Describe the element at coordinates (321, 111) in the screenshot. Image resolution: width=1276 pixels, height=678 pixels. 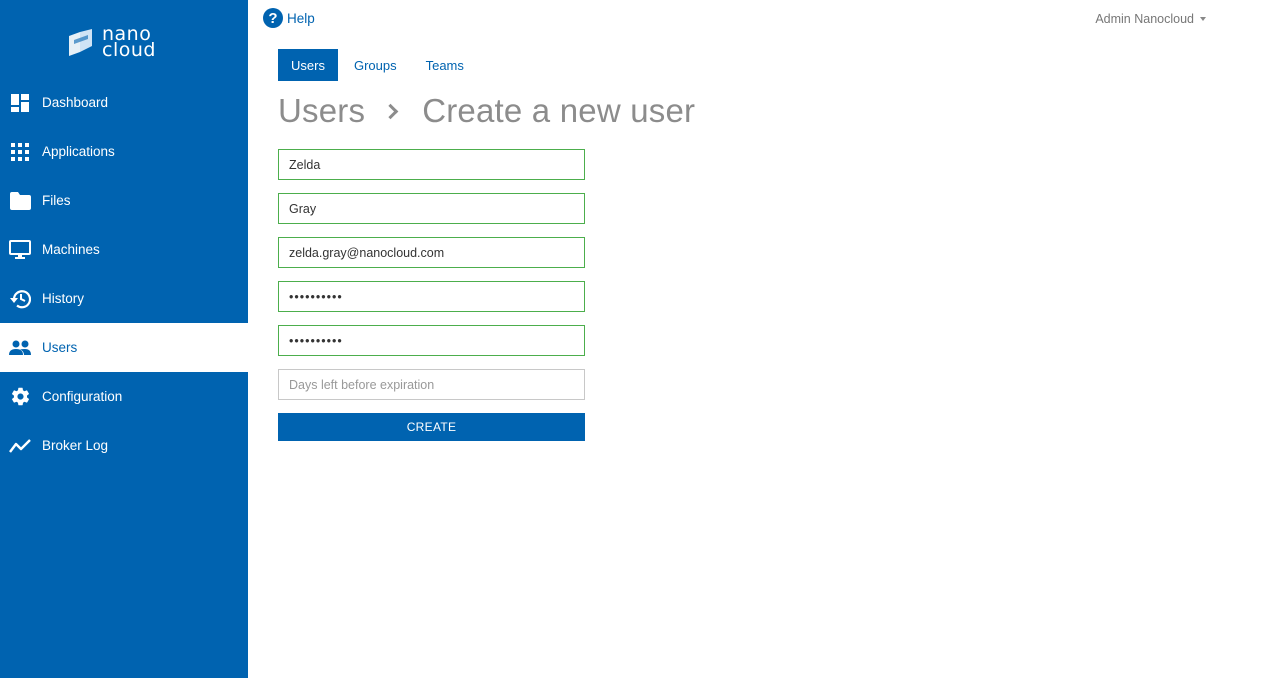
I see `breadcrumb-parent: Users` at that location.